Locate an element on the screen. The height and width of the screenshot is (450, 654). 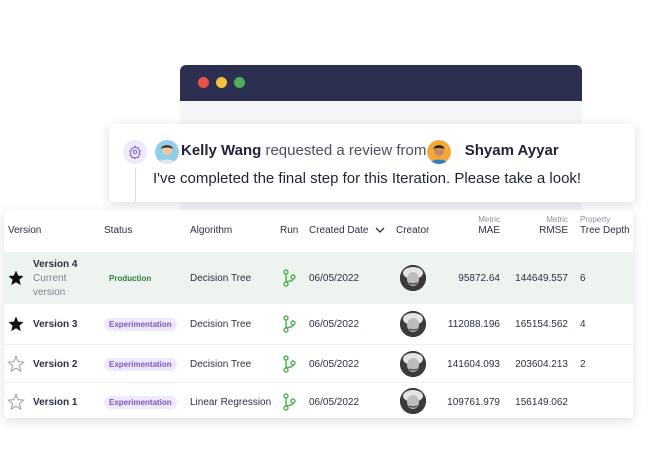
chevron-down-icon is located at coordinates (380, 230).